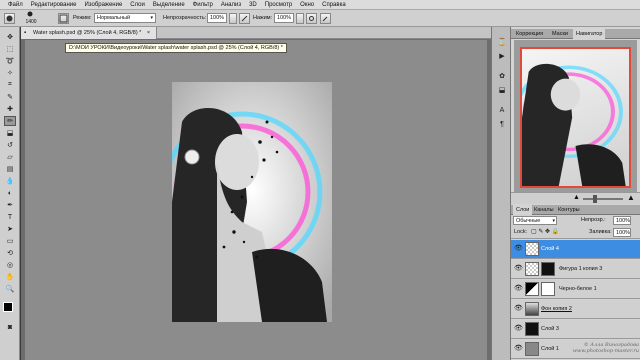  Describe the element at coordinates (10, 289) in the screenshot. I see `zoom-tool: 🔍` at that location.